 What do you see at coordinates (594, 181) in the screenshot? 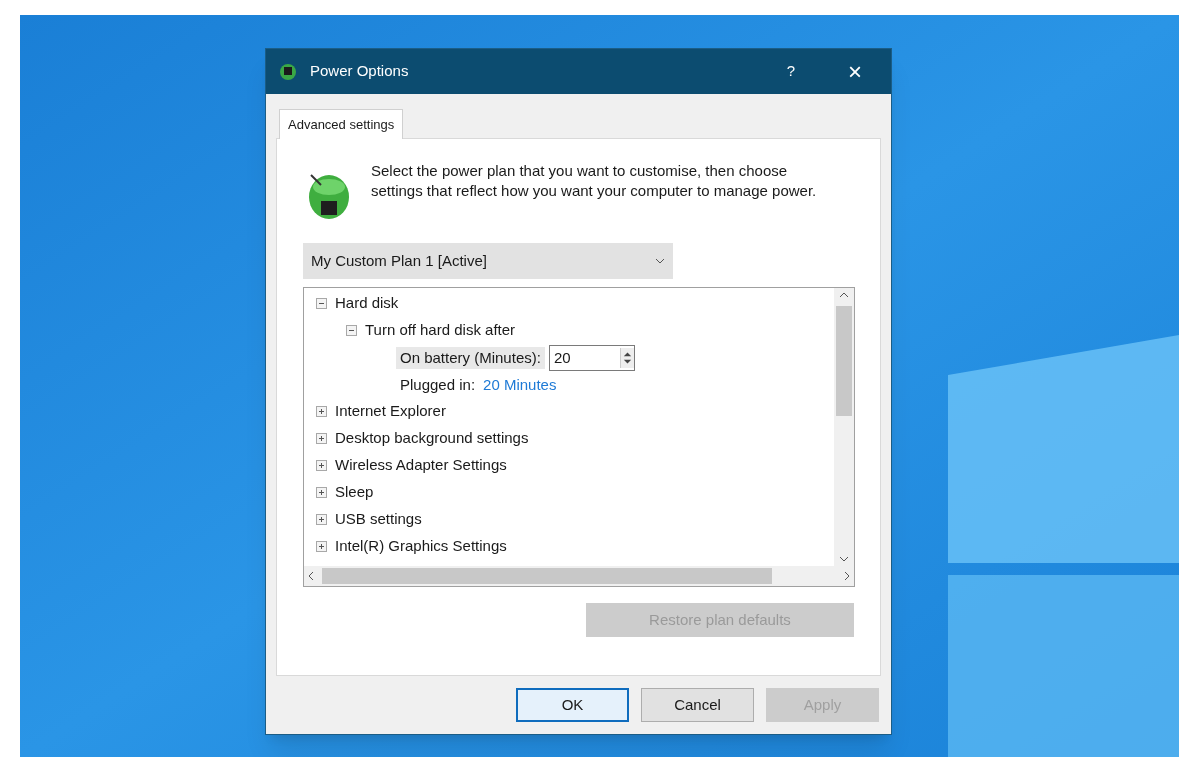
I see `description-text: Select the power plan that you want to customise, then choose settings that reflect how you want your computer to manage power.` at bounding box center [594, 181].